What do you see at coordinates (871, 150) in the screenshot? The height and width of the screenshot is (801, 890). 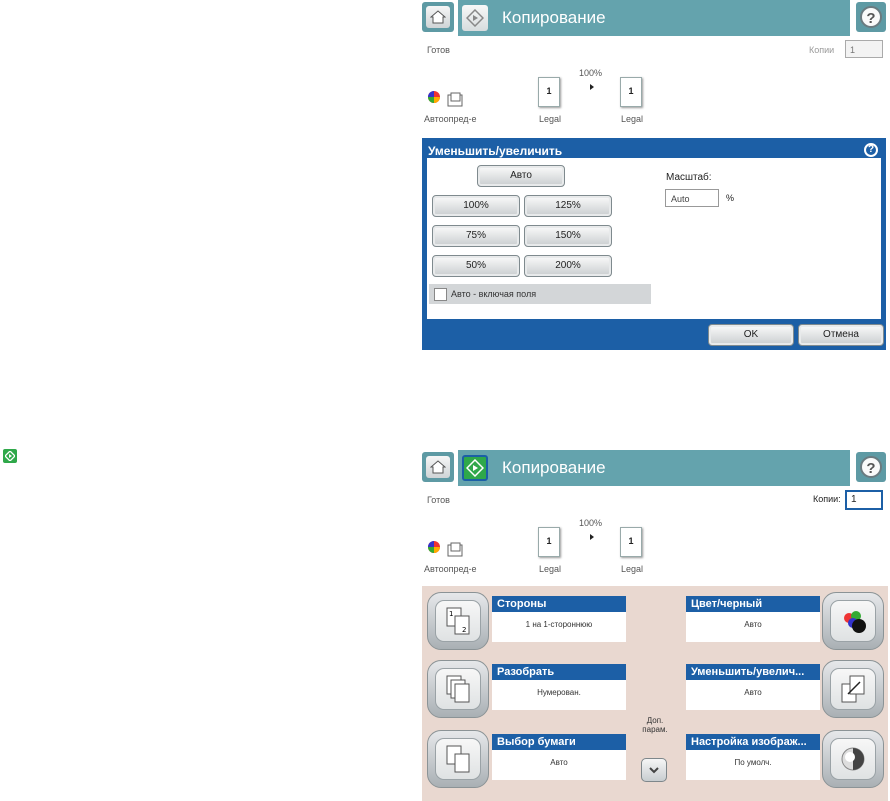 I see `dialog-help-icon: ?` at bounding box center [871, 150].